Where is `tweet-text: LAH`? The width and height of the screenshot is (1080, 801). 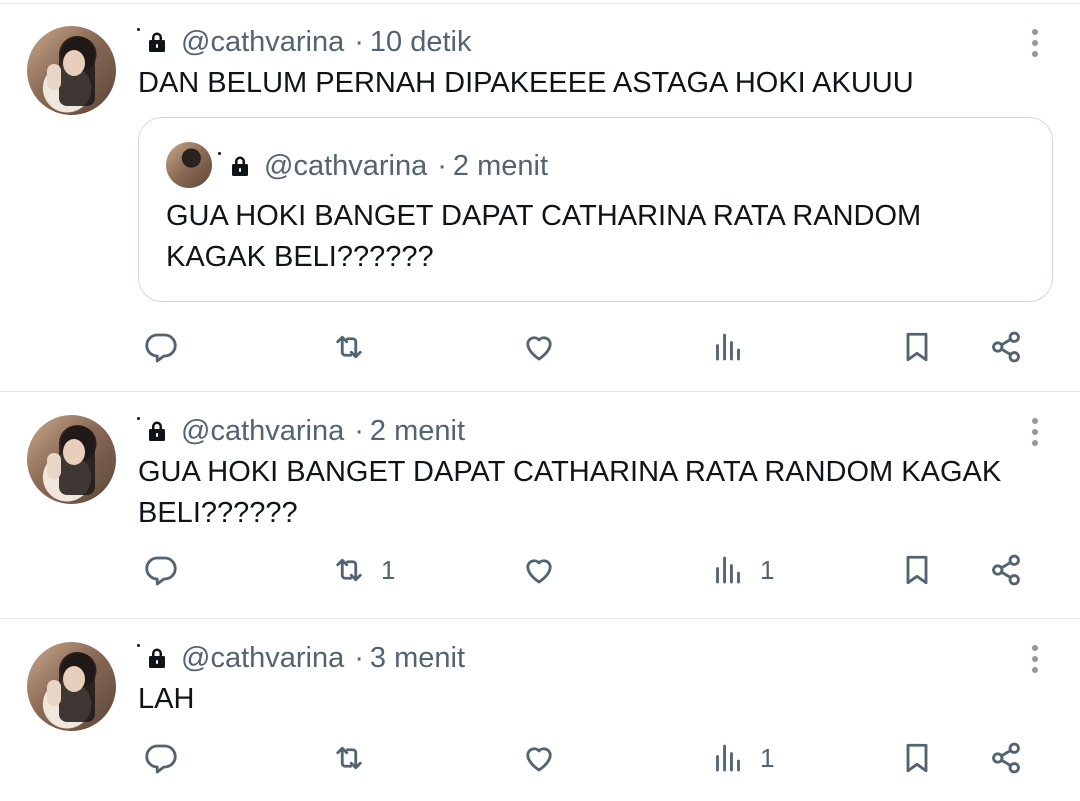 tweet-text: LAH is located at coordinates (166, 699).